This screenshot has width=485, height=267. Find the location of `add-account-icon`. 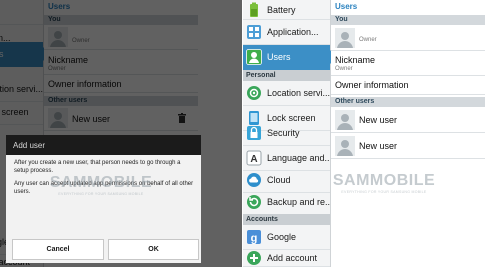

add-account-icon is located at coordinates (254, 257).